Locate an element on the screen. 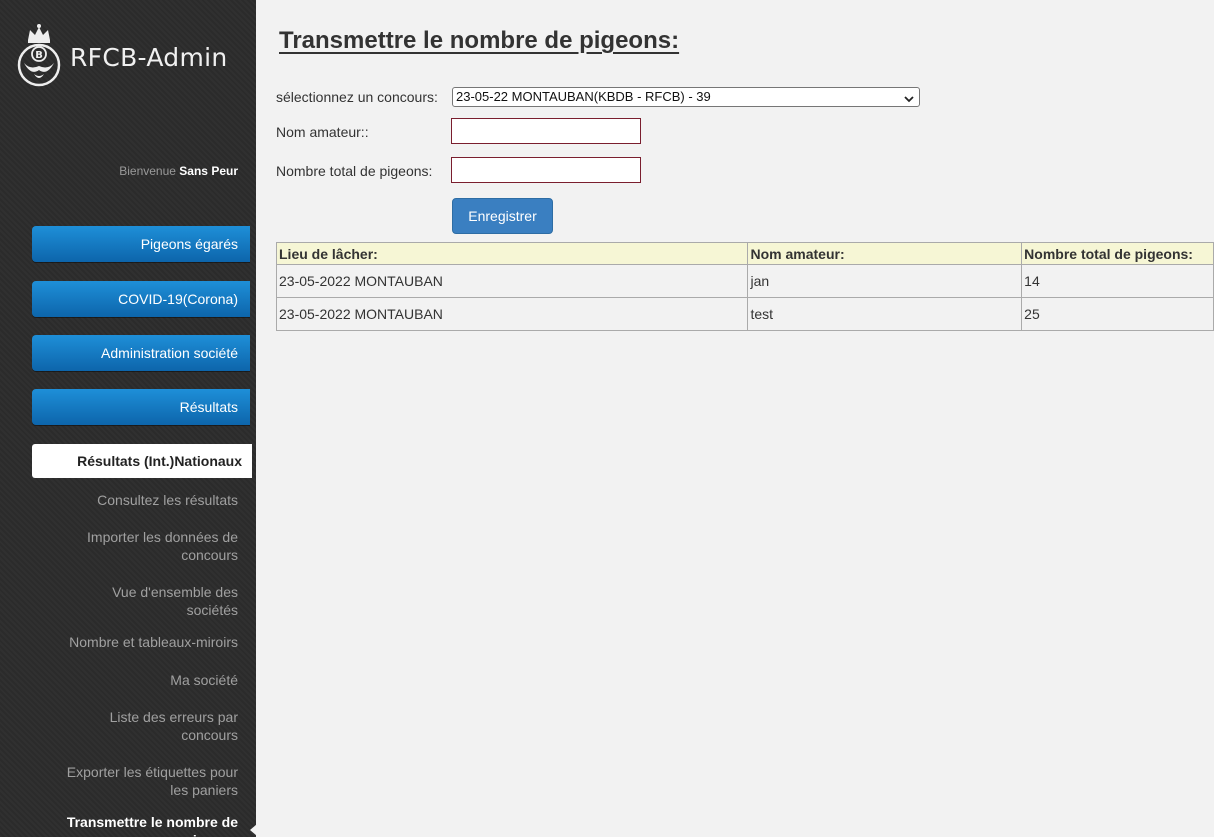 The width and height of the screenshot is (1214, 837). table-row: 23-05-2022 MONTAUBAN test 25 is located at coordinates (744, 314).